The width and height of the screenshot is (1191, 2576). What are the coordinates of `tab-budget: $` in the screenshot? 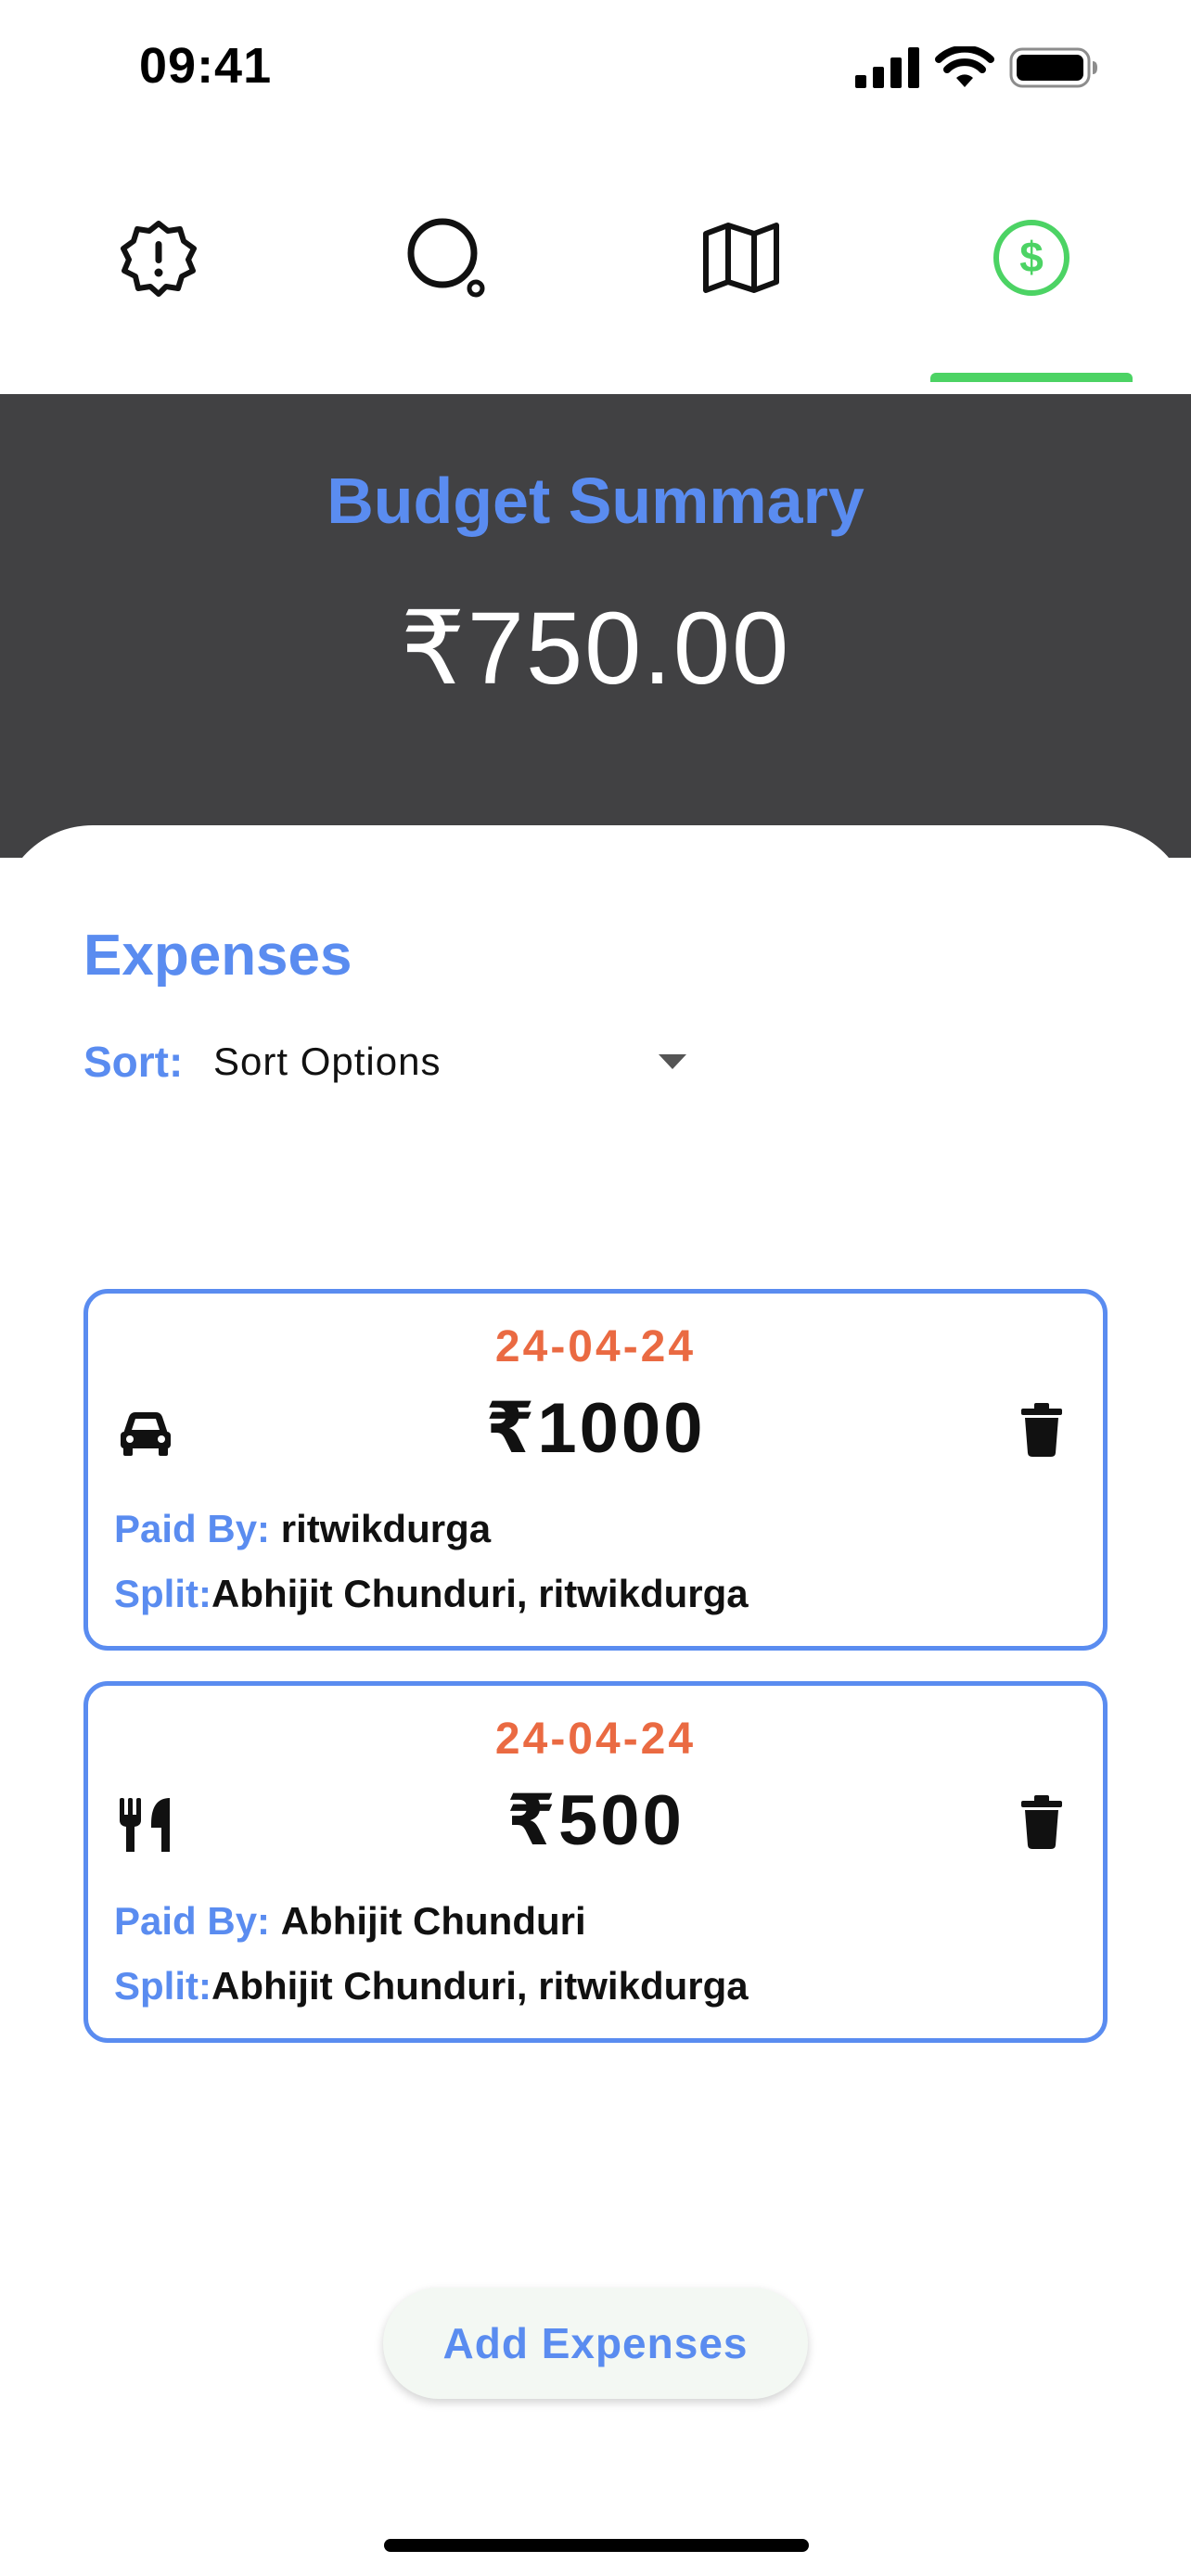 It's located at (1032, 260).